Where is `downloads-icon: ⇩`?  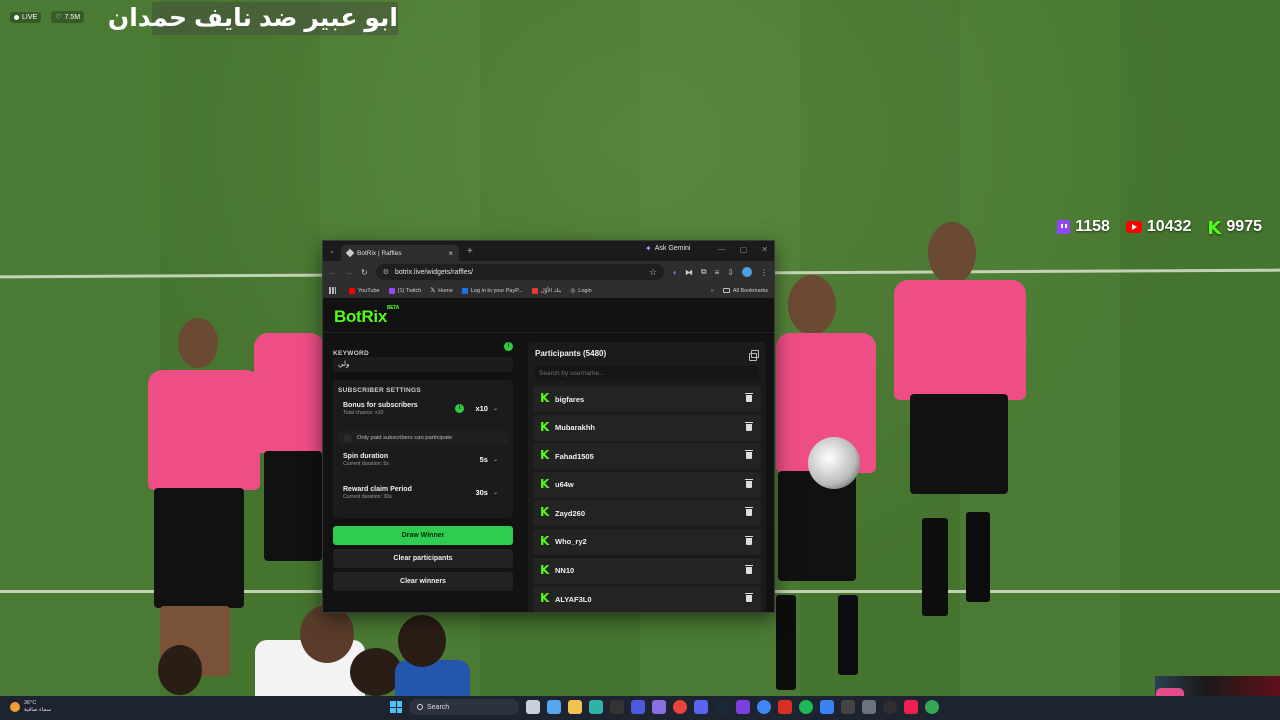
downloads-icon: ⇩ is located at coordinates (730, 272).